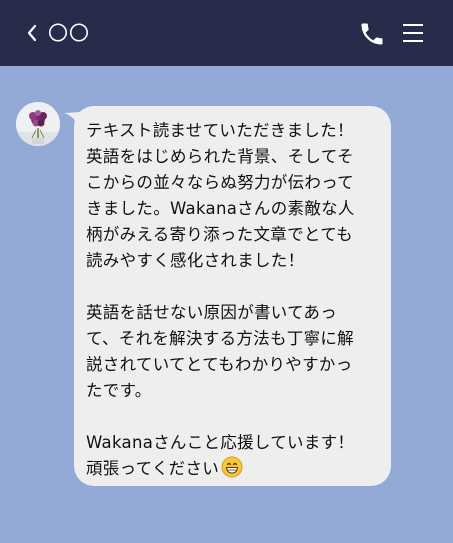 The height and width of the screenshot is (543, 453). Describe the element at coordinates (38, 124) in the screenshot. I see `avatar` at that location.